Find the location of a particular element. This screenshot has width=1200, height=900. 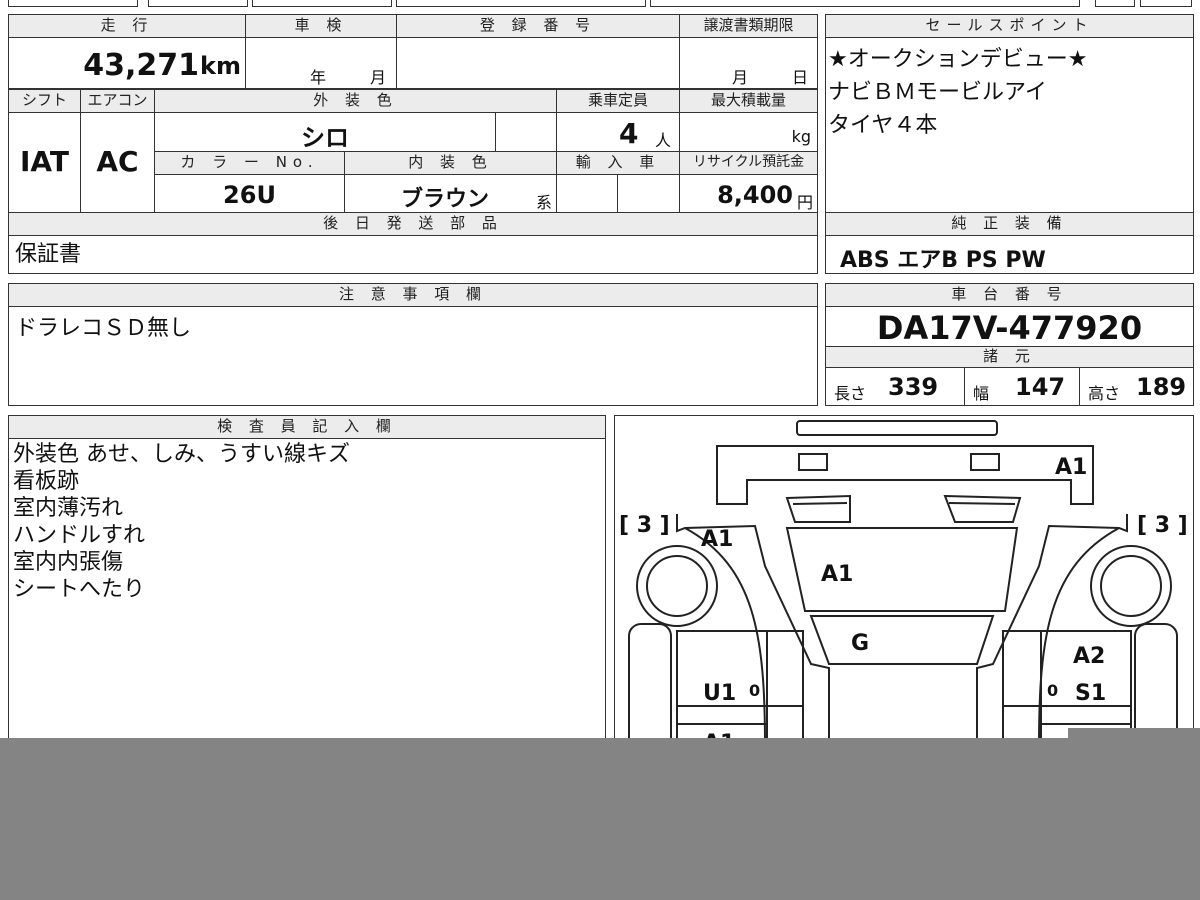

mileage-cell: 43,271 km is located at coordinates (127, 63).